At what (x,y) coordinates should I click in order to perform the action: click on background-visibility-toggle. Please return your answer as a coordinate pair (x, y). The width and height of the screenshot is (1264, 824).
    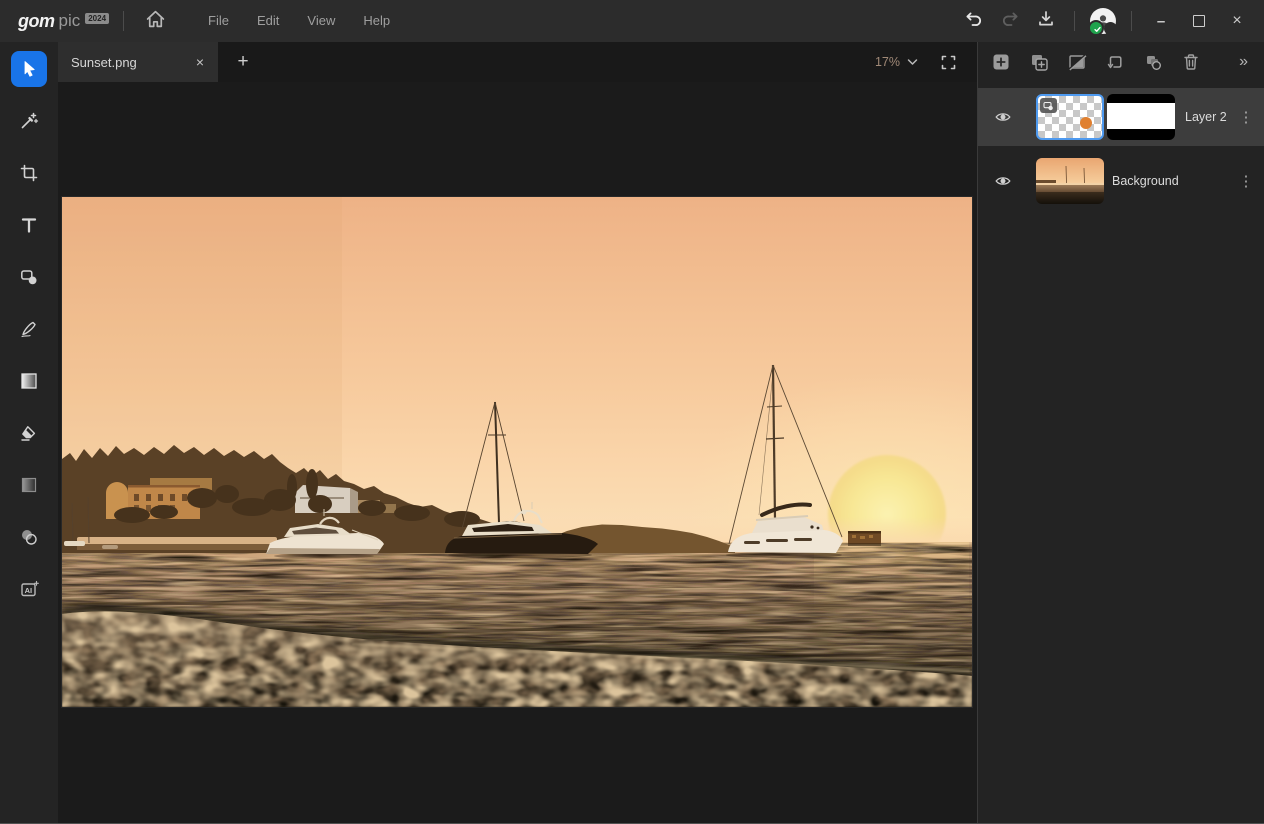
    Looking at the image, I should click on (1003, 181).